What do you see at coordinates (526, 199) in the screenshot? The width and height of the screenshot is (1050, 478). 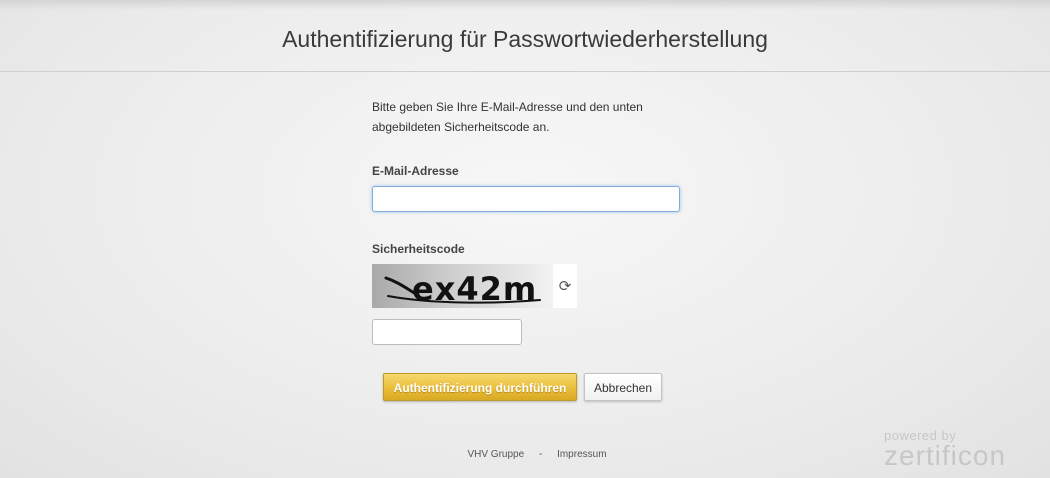 I see `email-input` at bounding box center [526, 199].